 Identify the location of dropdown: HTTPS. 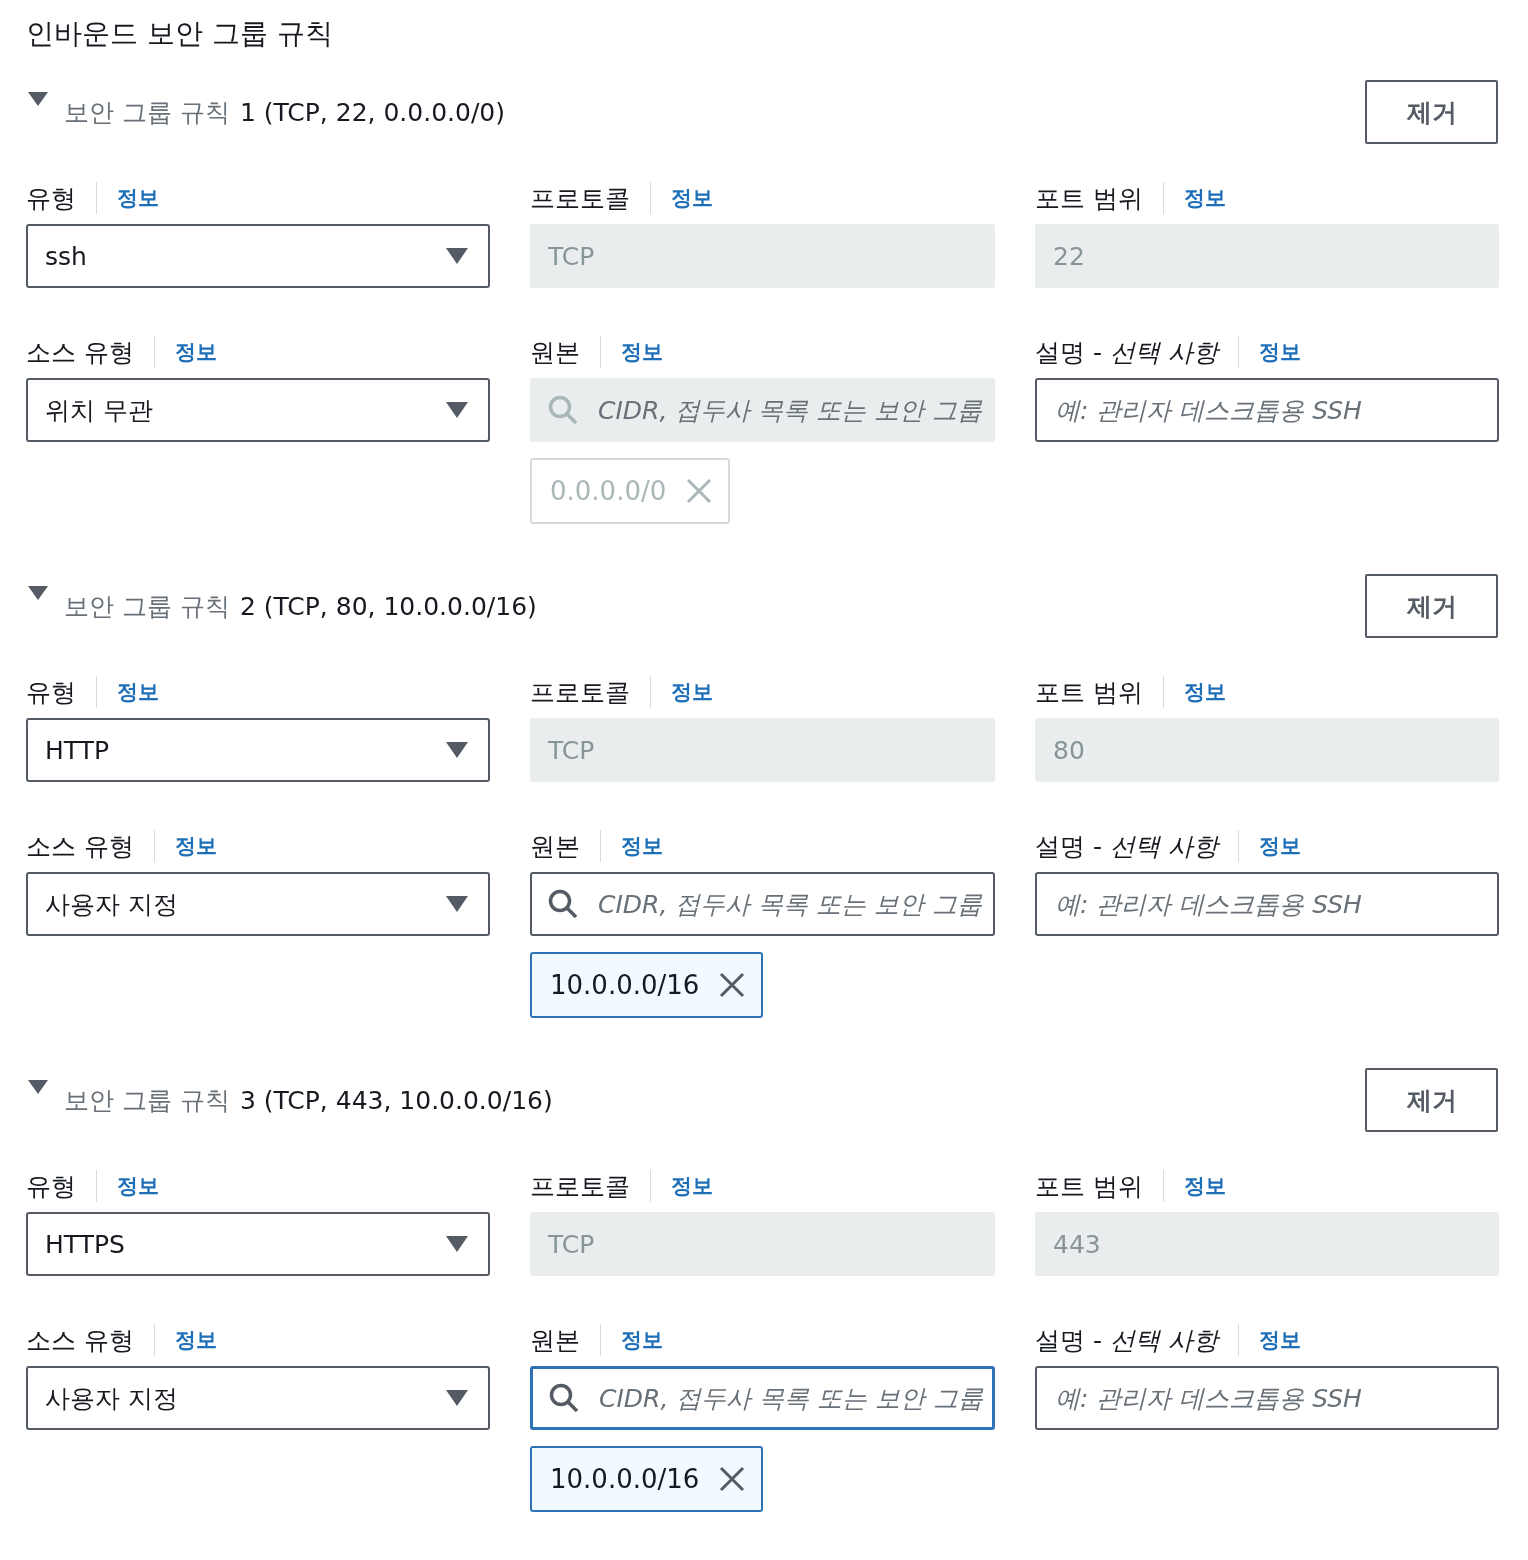
(258, 1244).